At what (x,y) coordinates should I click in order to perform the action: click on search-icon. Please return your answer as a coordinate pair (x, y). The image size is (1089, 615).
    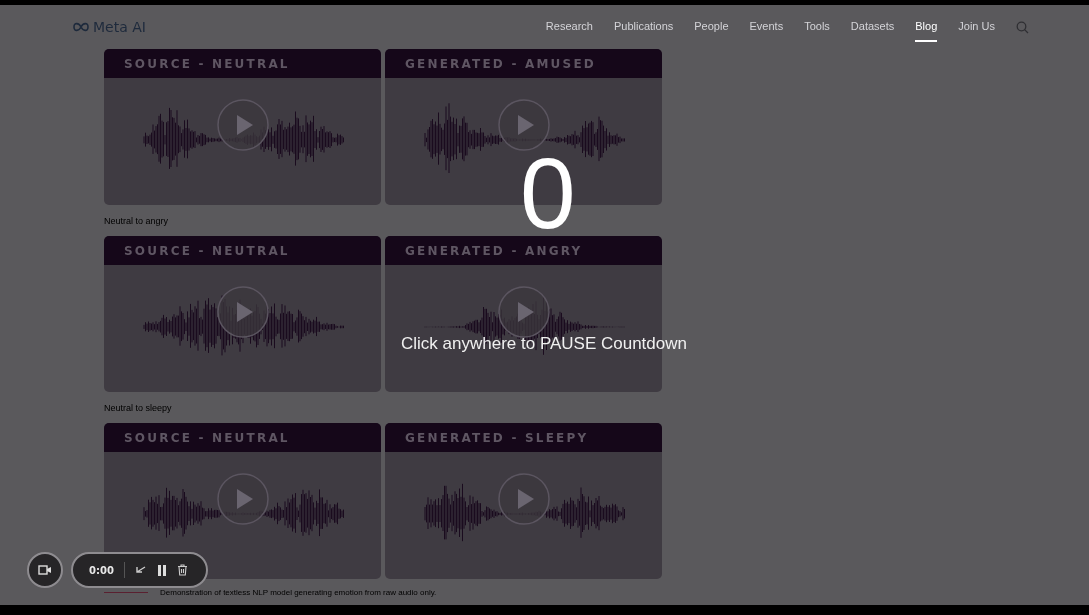
    Looking at the image, I should click on (1022, 27).